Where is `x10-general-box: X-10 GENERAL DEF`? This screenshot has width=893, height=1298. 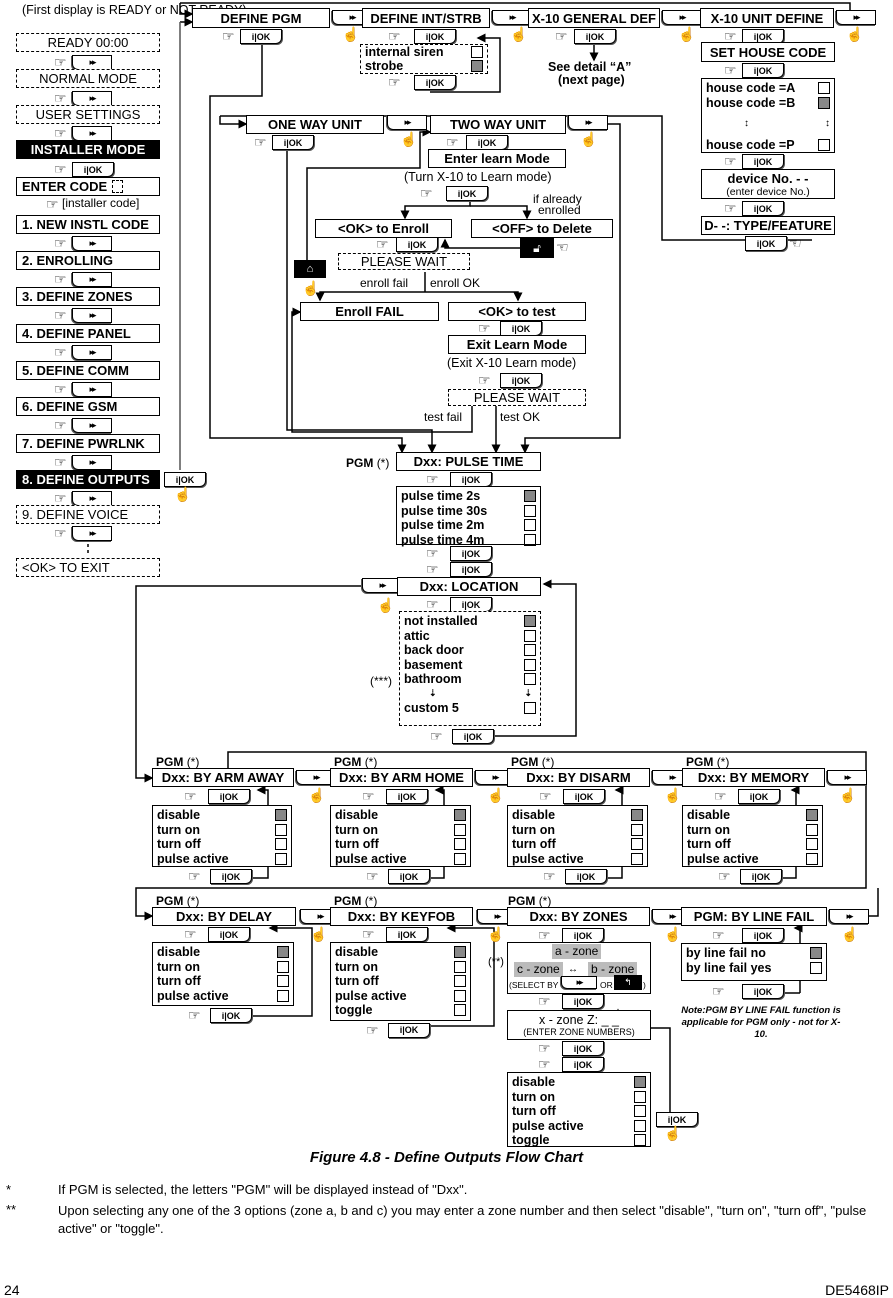 x10-general-box: X-10 GENERAL DEF is located at coordinates (594, 18).